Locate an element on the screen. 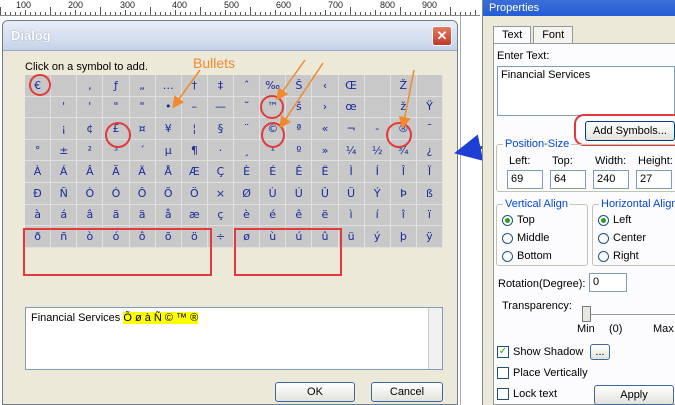 The width and height of the screenshot is (675, 405). symbol-cell: ¢ is located at coordinates (90, 129).